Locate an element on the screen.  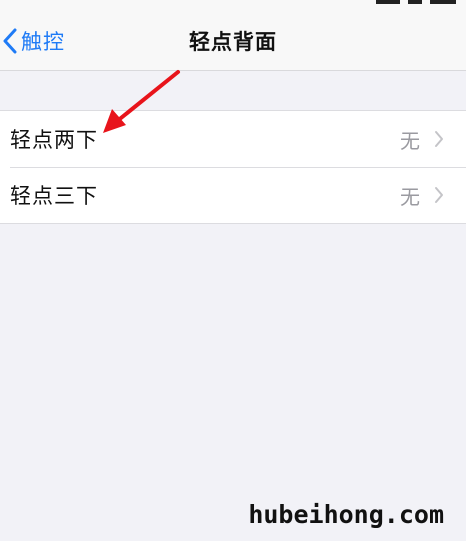
double-tap-label: 轻点两下 is located at coordinates (54, 140).